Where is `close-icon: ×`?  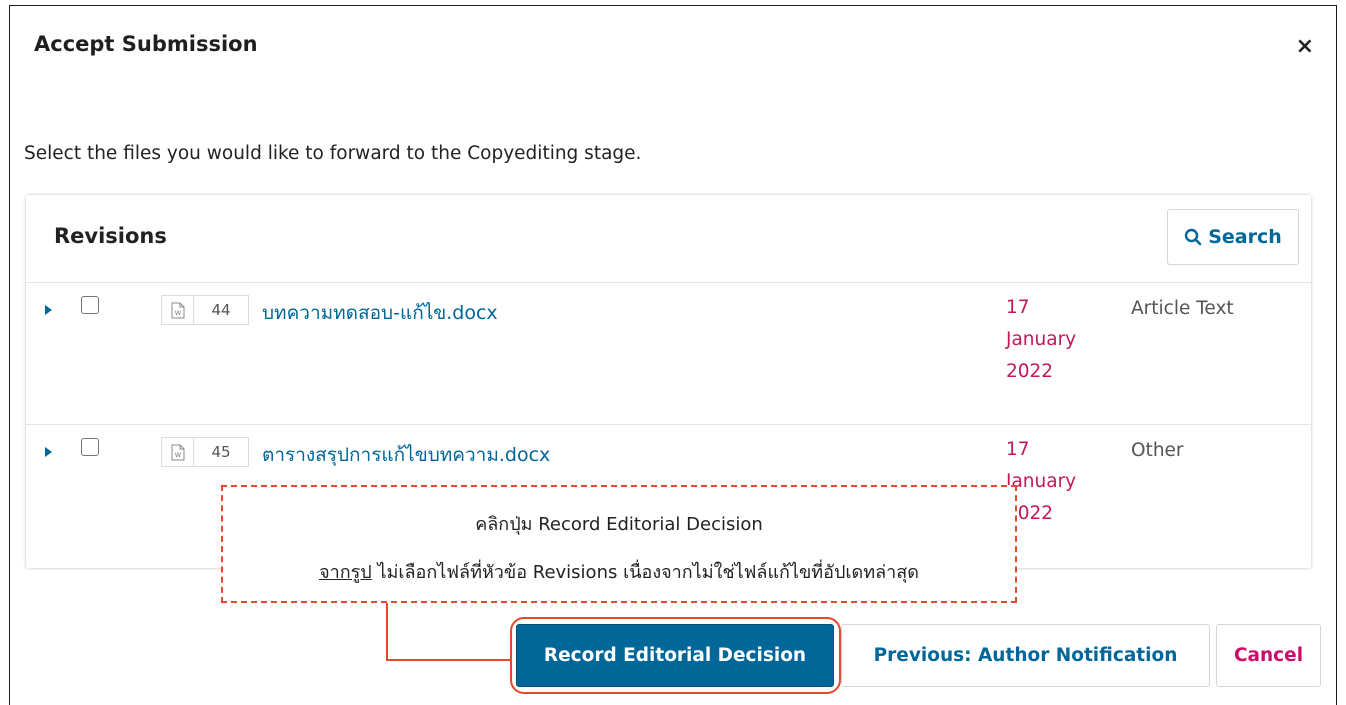 close-icon: × is located at coordinates (1305, 46).